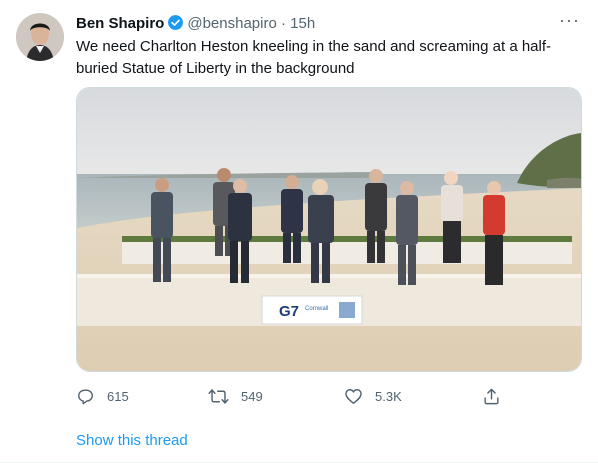  I want to click on share-icon, so click(491, 396).